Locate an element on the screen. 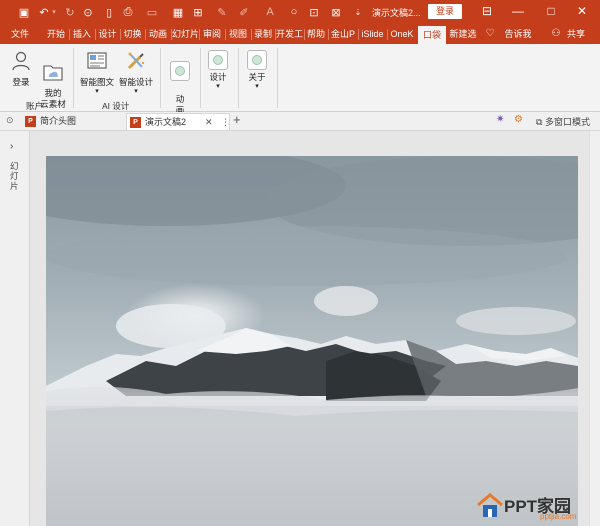  settings-icon: ⚙ is located at coordinates (518, 119).